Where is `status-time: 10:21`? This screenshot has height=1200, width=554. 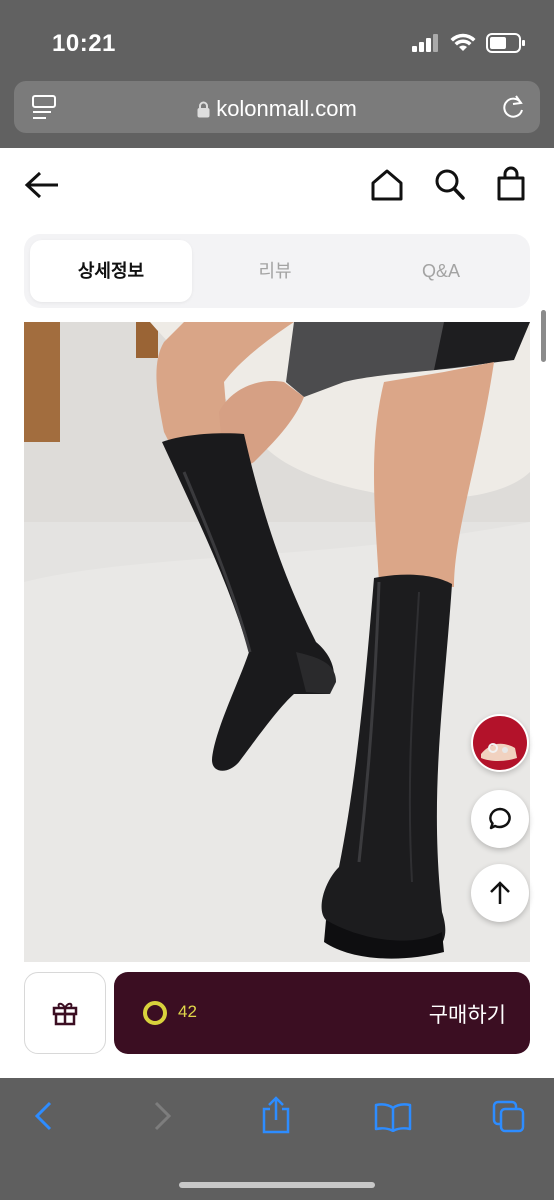 status-time: 10:21 is located at coordinates (84, 43).